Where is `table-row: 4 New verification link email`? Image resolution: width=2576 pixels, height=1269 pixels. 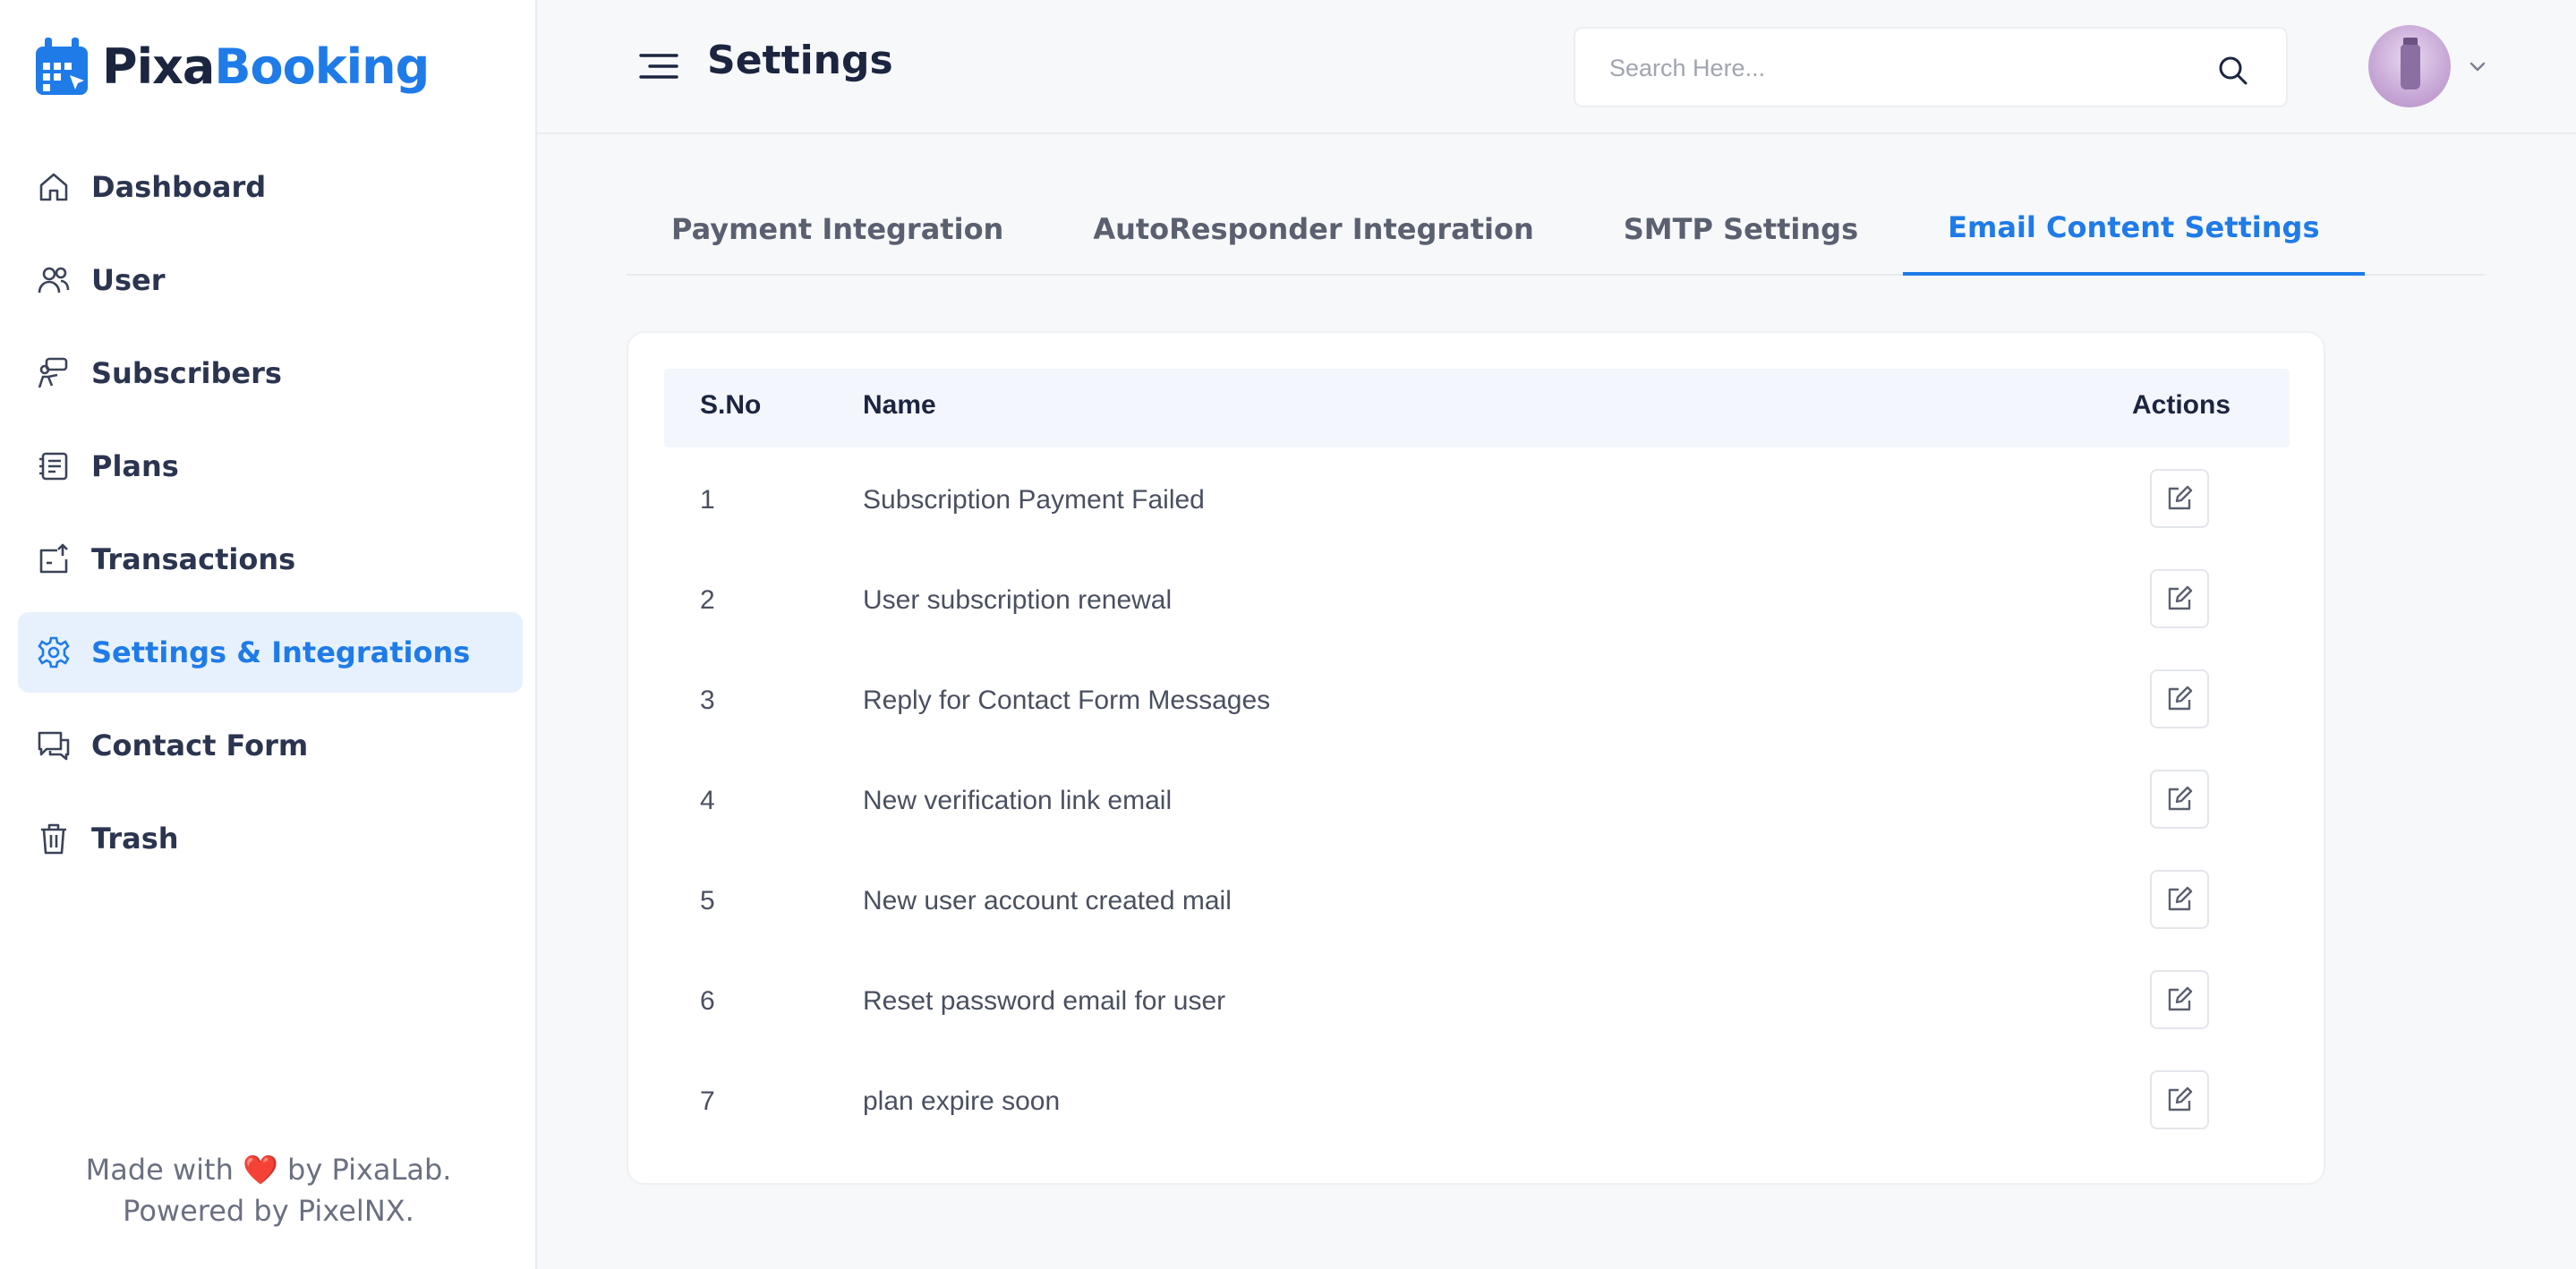
table-row: 4 New verification link email is located at coordinates (1477, 798).